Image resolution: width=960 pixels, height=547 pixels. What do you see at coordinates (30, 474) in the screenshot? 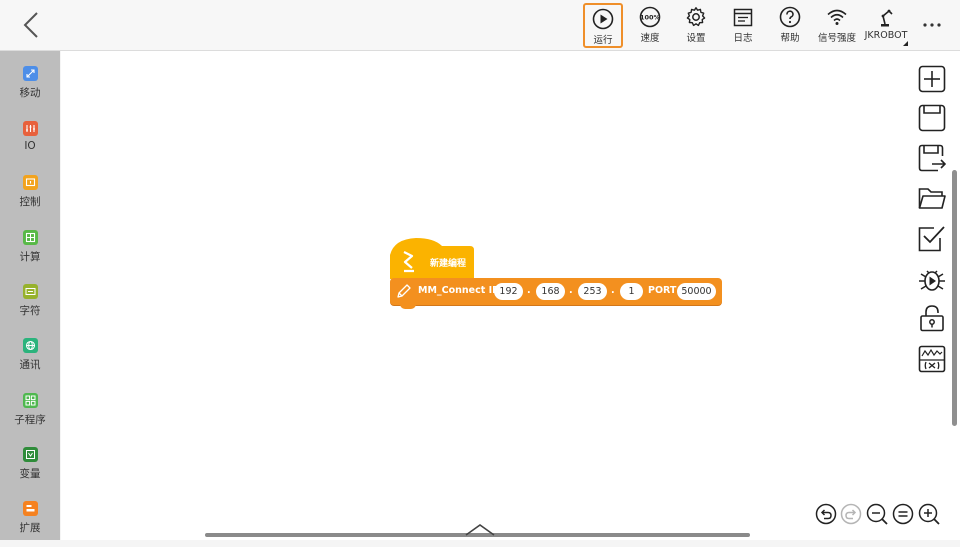
I see `category-label: 变量` at bounding box center [30, 474].